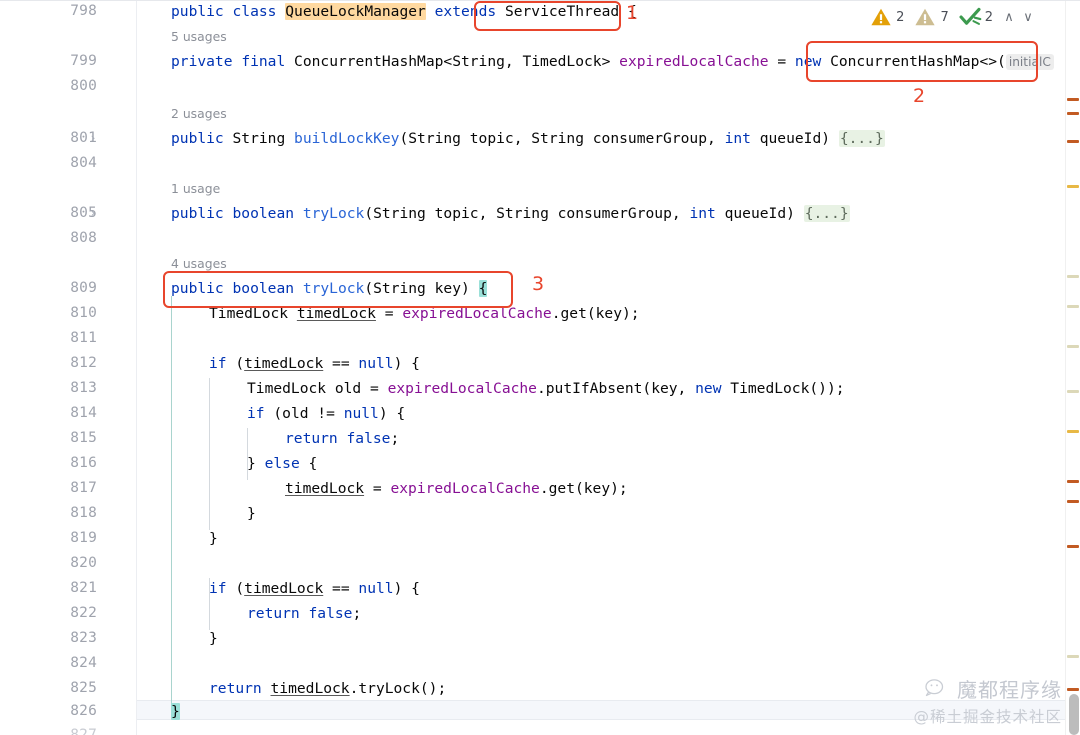 The width and height of the screenshot is (1080, 735). What do you see at coordinates (583, 488) in the screenshot?
I see `token-call: .get(key);` at bounding box center [583, 488].